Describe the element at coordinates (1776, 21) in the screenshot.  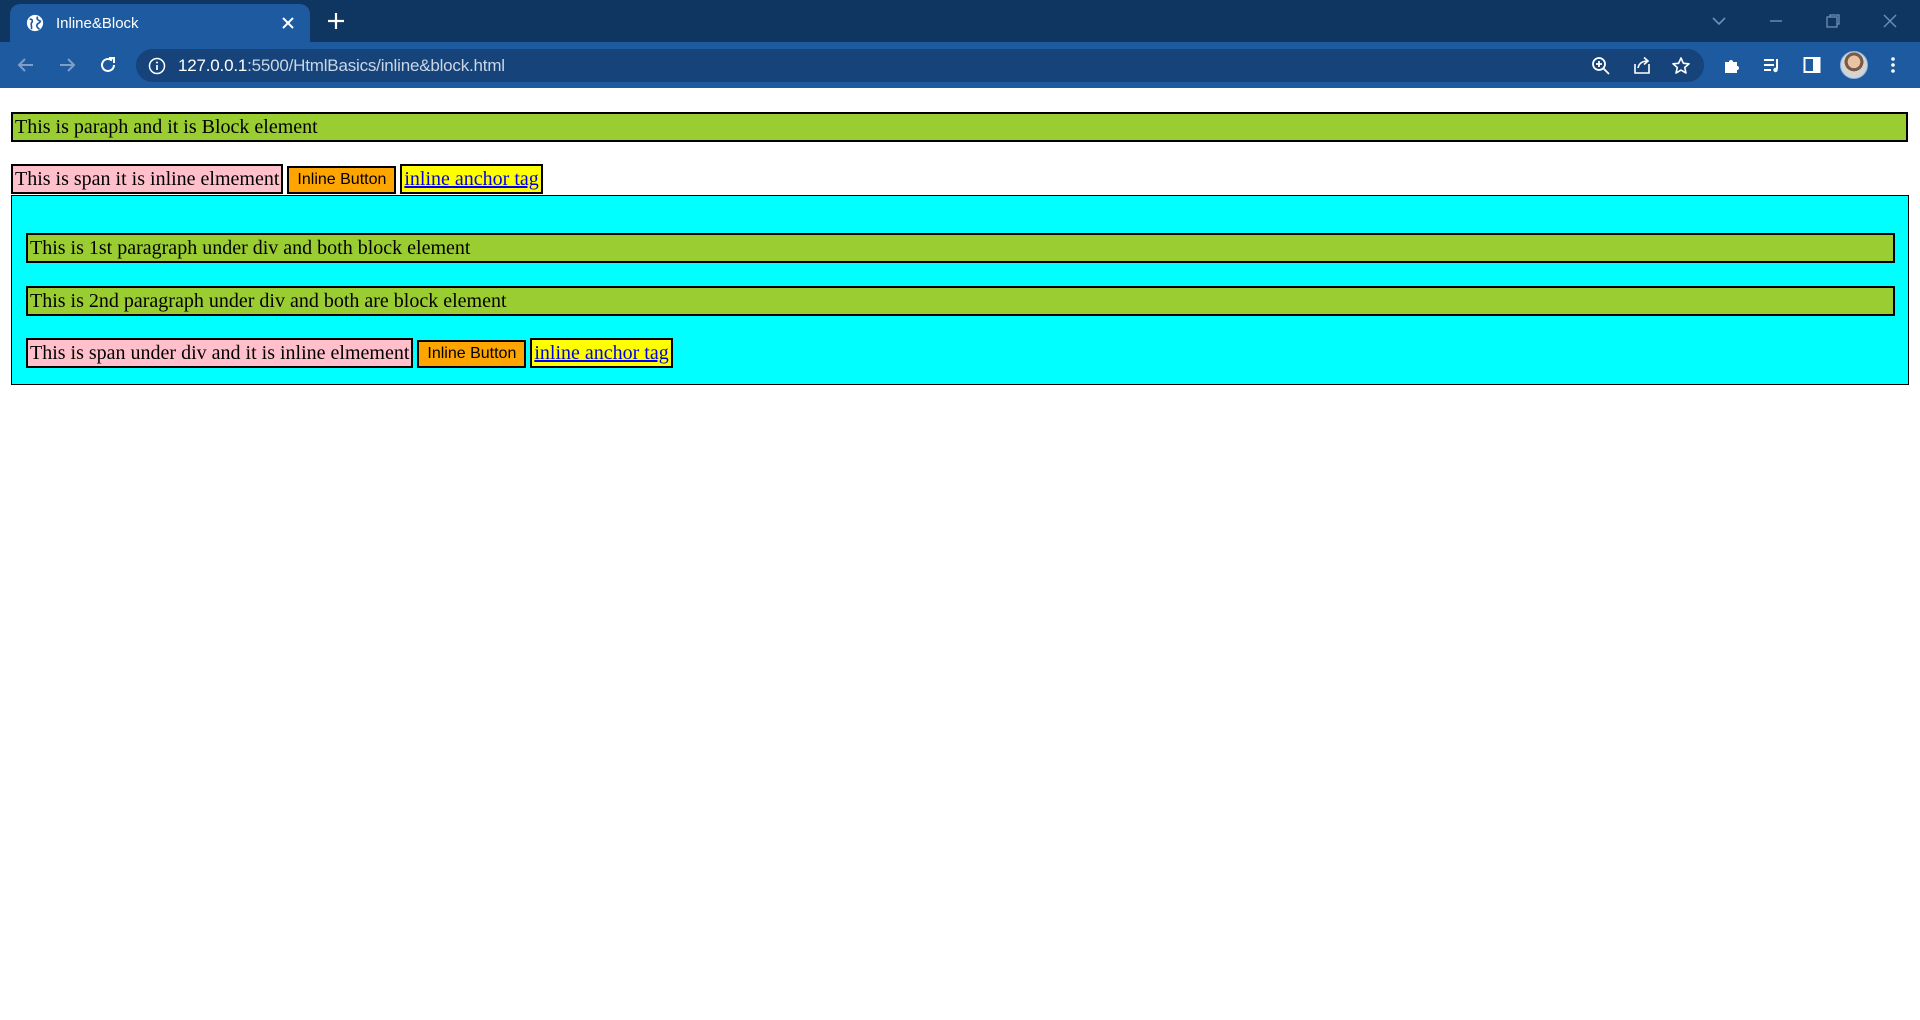
I see `minimize-window-icon` at that location.